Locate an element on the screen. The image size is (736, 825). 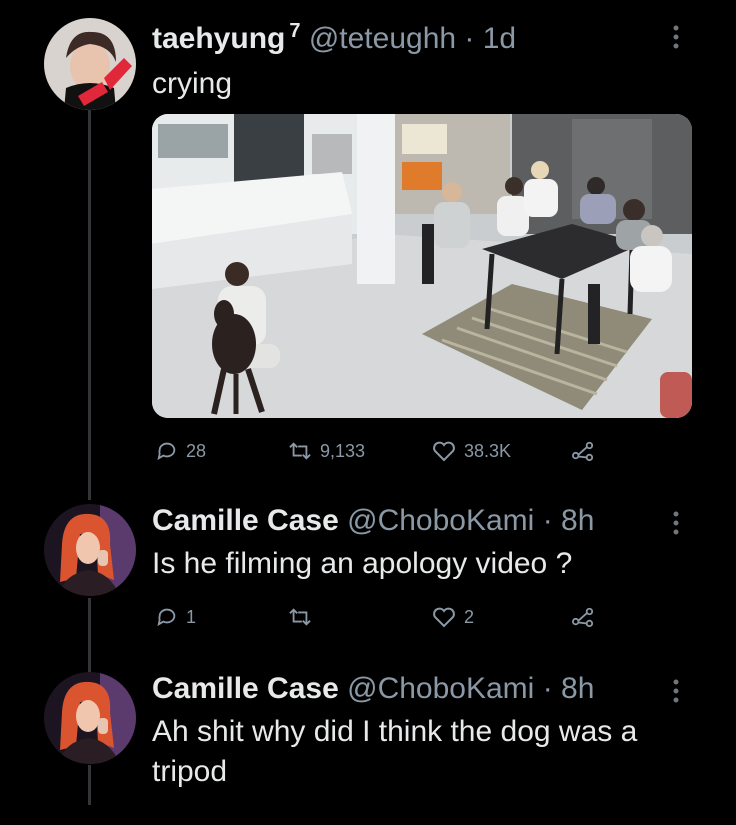
reply-button: 1 is located at coordinates (176, 617).